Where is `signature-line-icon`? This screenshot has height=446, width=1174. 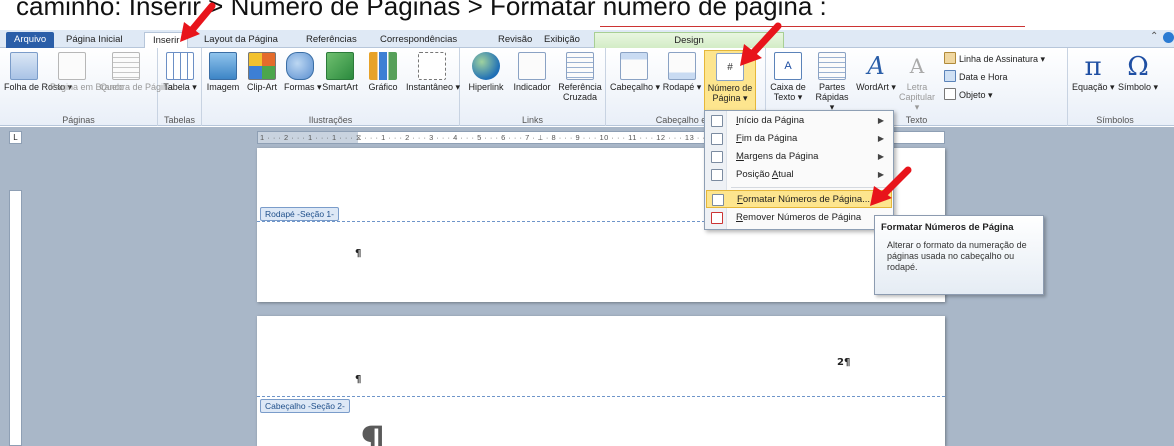 signature-line-icon is located at coordinates (950, 58).